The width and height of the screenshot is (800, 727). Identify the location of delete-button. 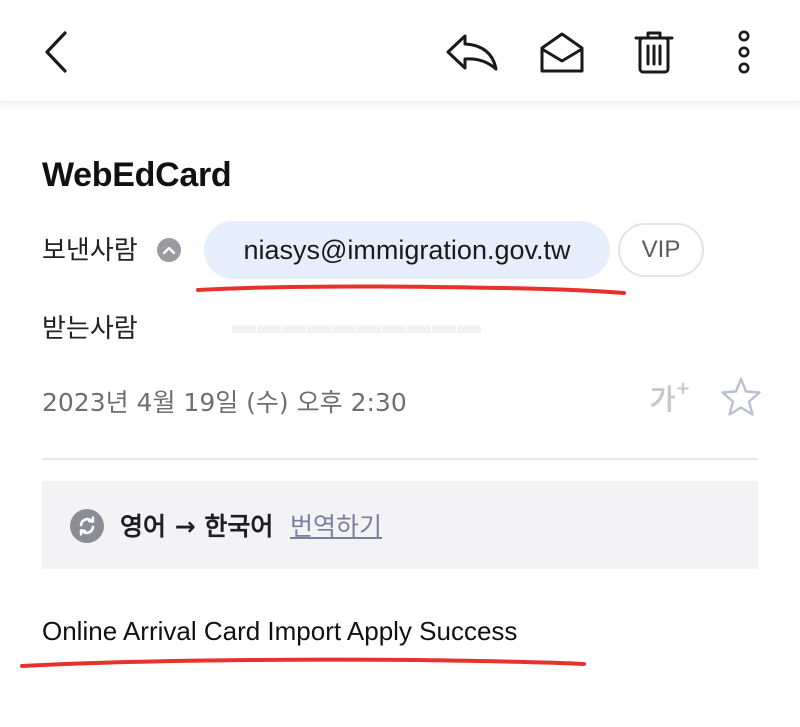
(654, 52).